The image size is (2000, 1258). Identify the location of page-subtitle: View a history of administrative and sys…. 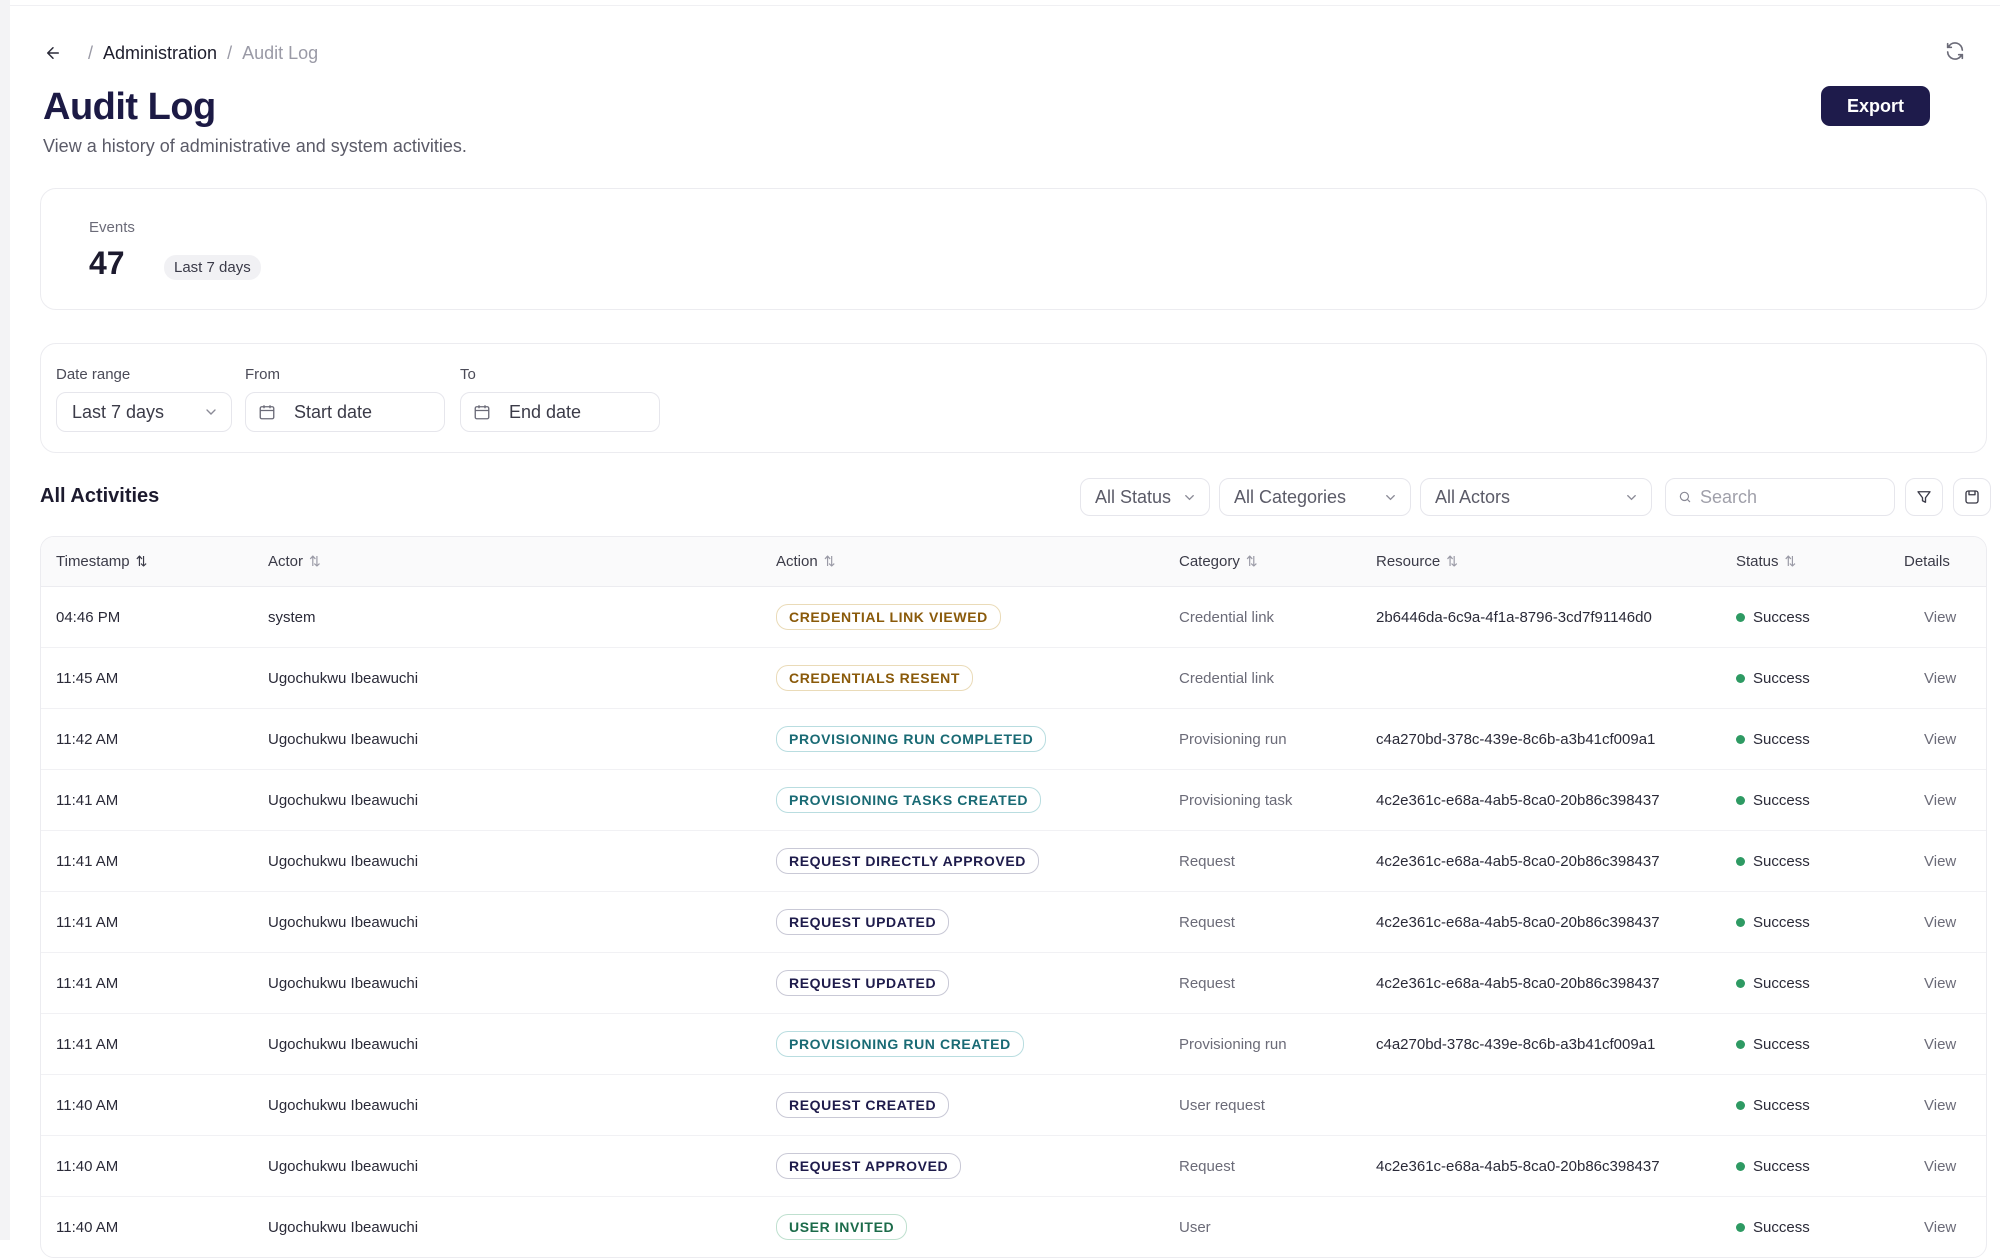
(255, 146).